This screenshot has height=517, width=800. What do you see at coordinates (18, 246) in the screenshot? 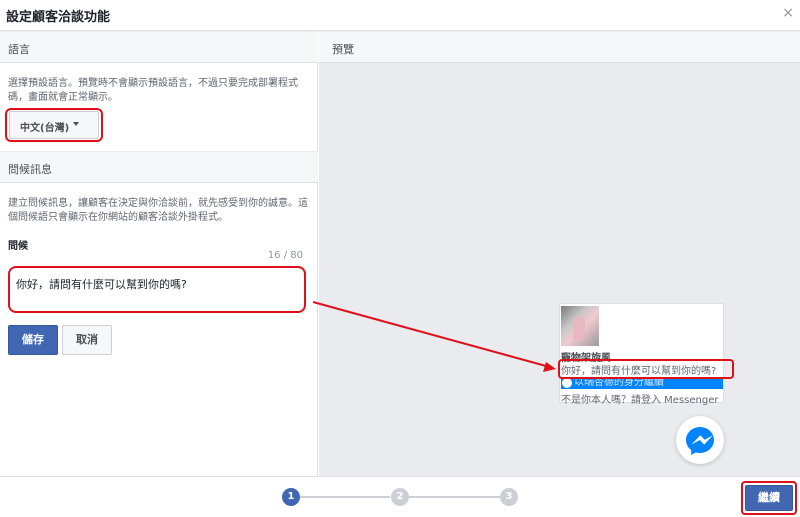
I see `greeting-field-label: 問候` at bounding box center [18, 246].